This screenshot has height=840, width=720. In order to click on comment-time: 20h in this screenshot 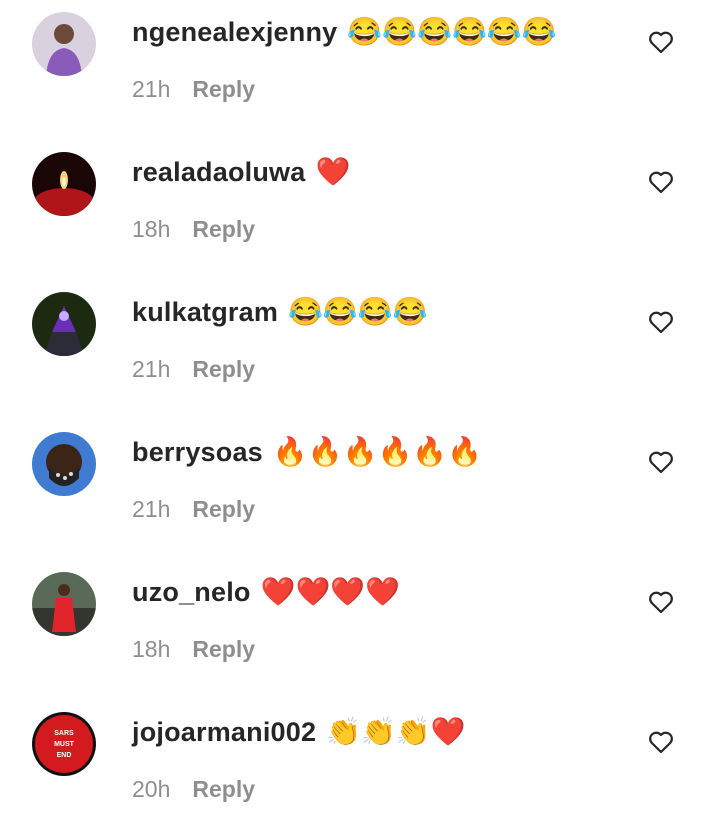, I will do `click(151, 789)`.